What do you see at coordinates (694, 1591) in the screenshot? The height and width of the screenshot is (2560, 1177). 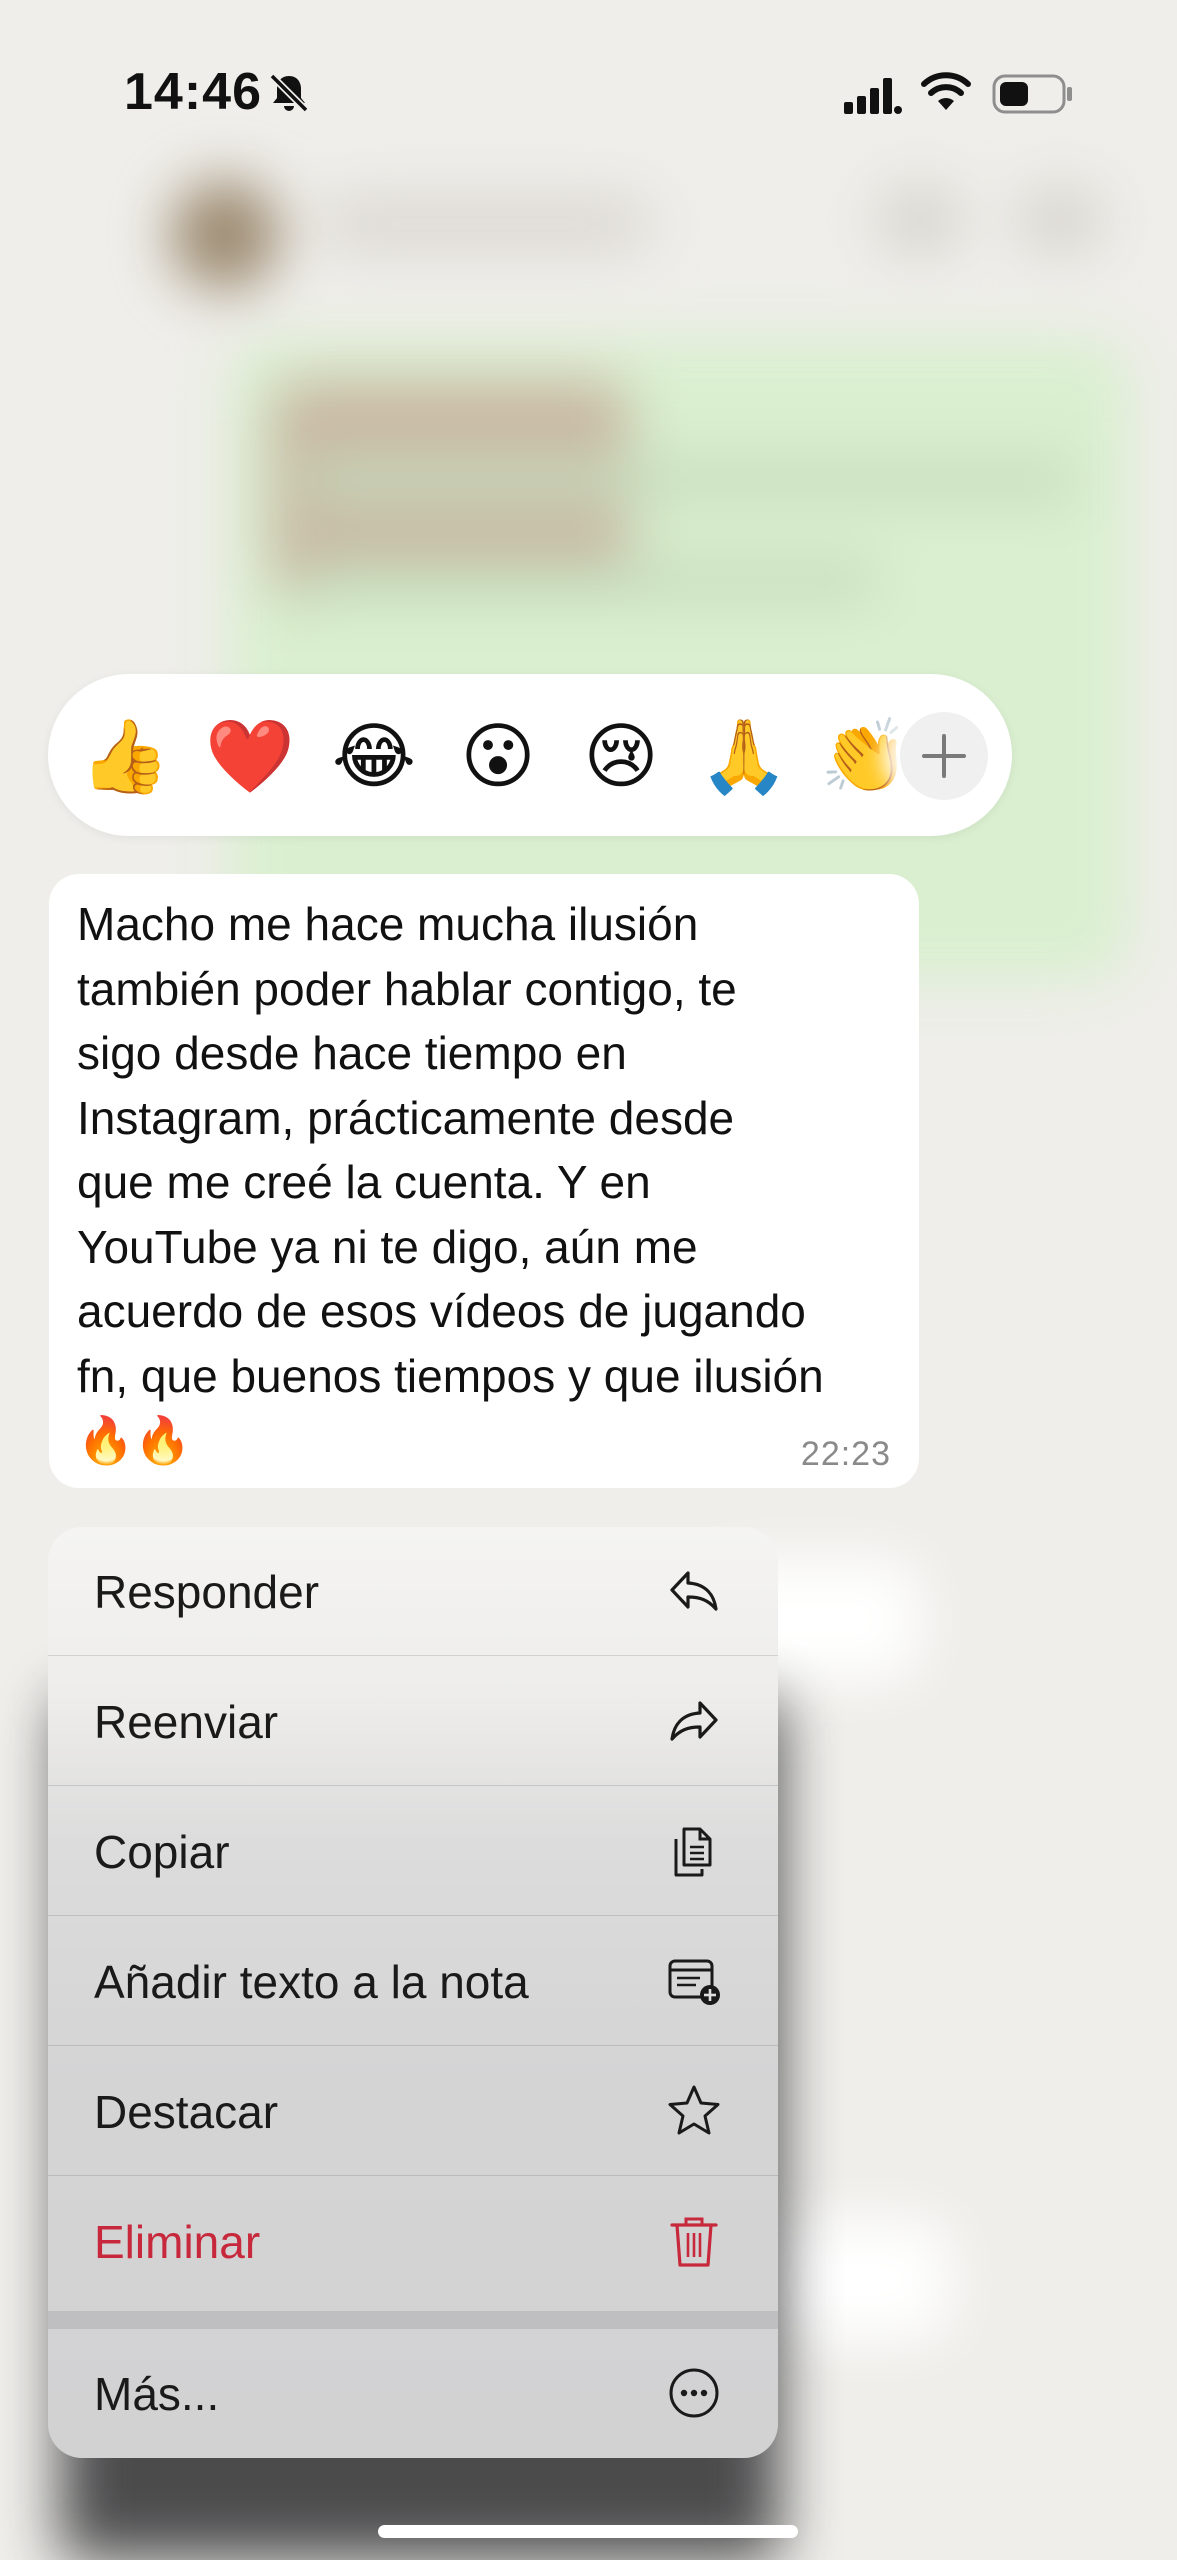 I see `reply-icon` at bounding box center [694, 1591].